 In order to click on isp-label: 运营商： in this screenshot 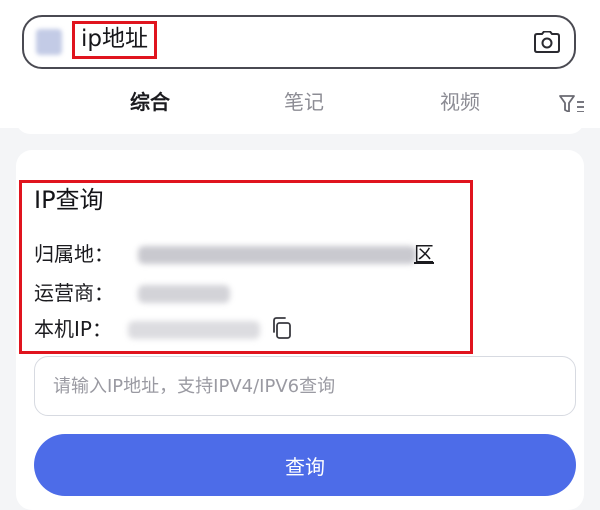, I will do `click(74, 293)`.